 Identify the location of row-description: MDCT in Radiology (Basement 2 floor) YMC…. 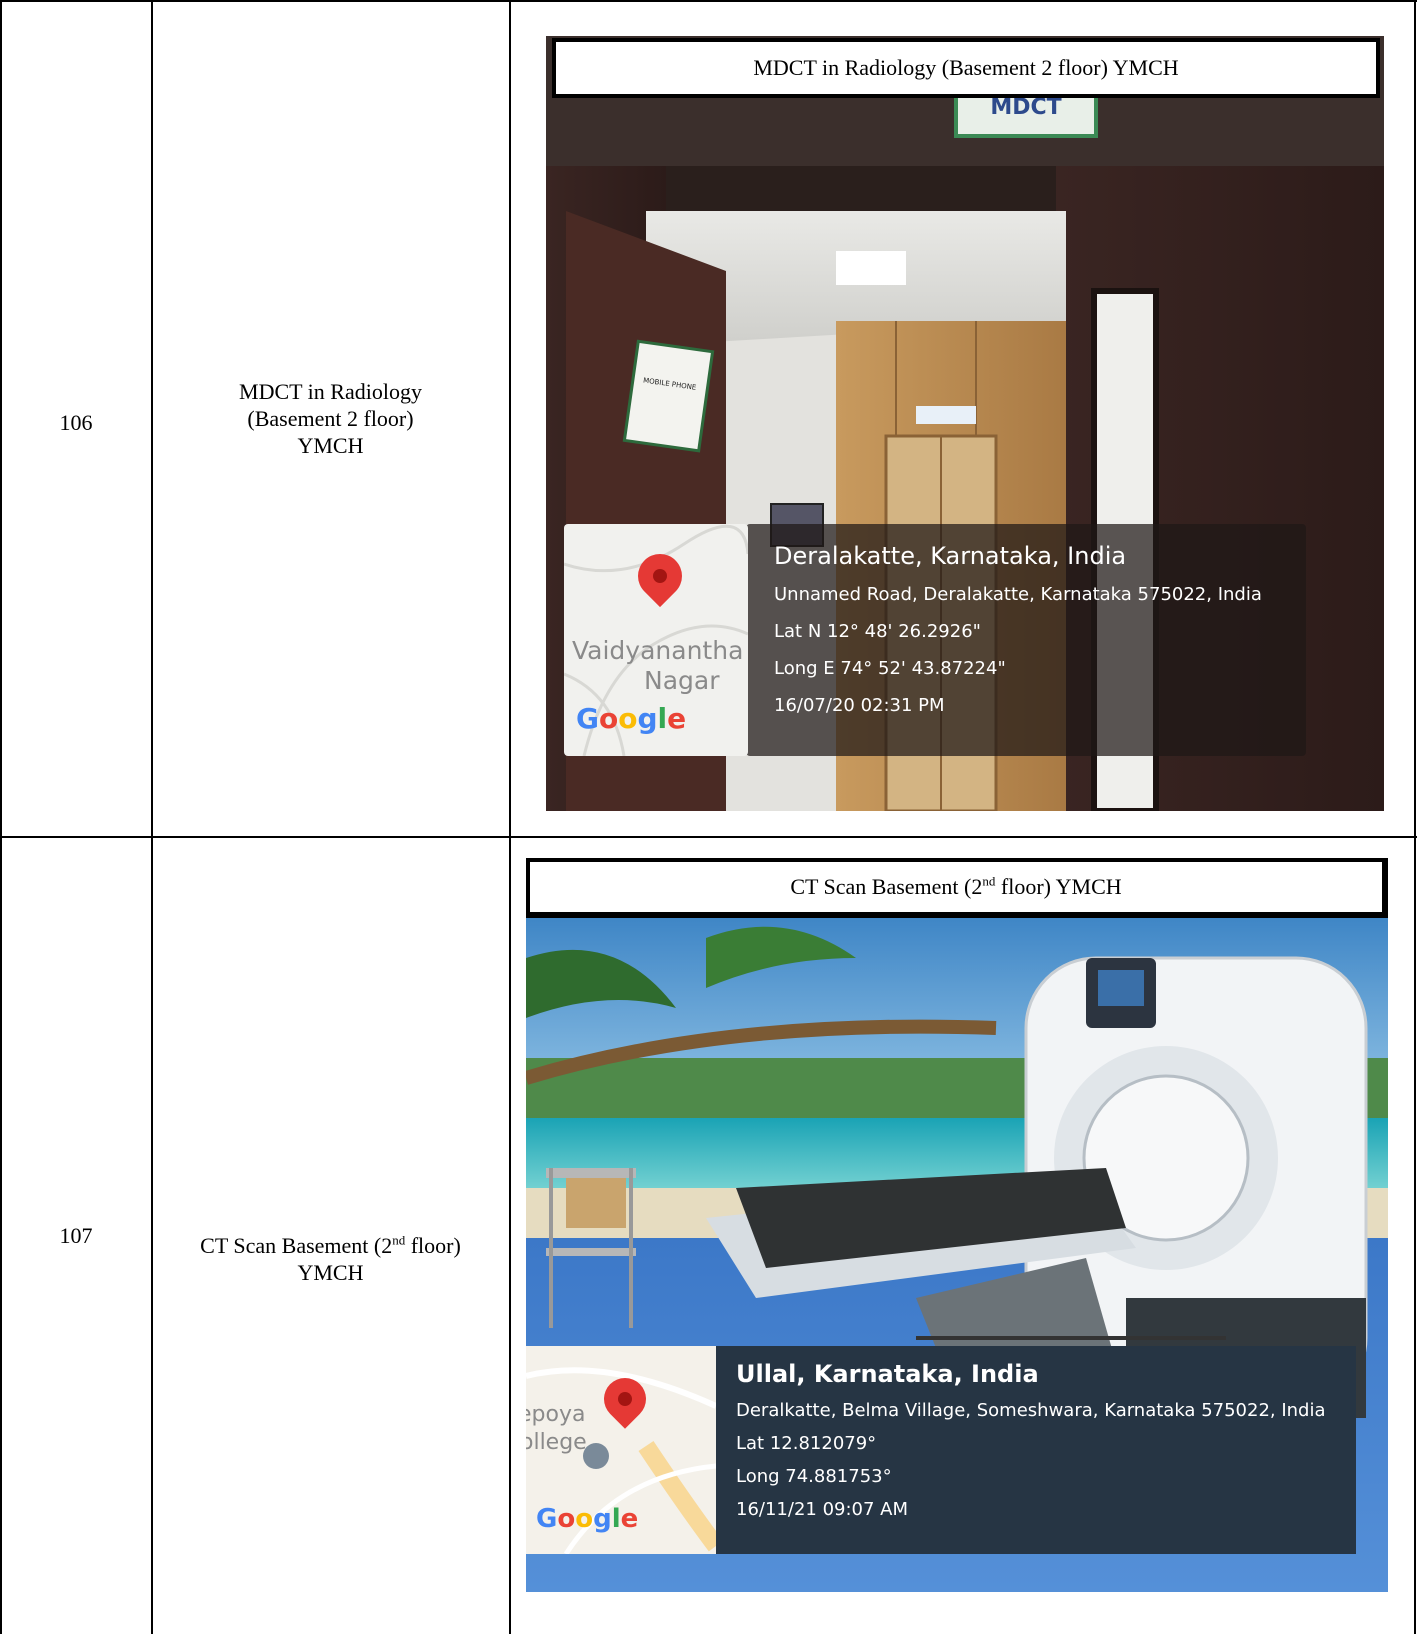
(330, 418).